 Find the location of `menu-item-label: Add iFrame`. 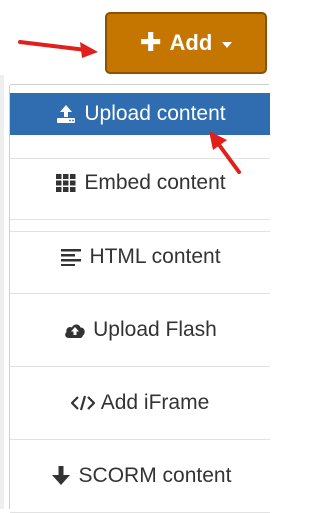

menu-item-label: Add iFrame is located at coordinates (155, 402).